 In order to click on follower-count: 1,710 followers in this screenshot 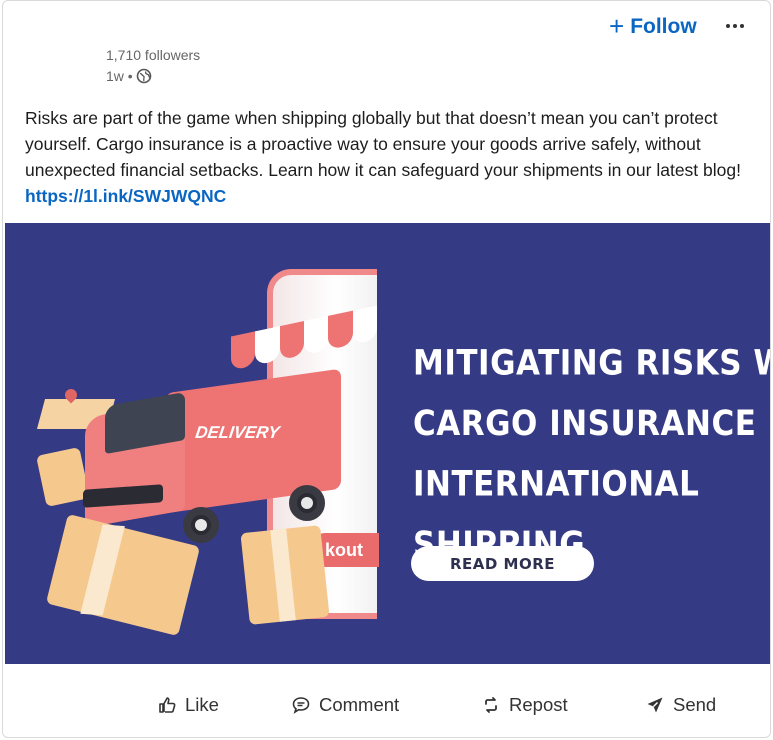, I will do `click(153, 55)`.